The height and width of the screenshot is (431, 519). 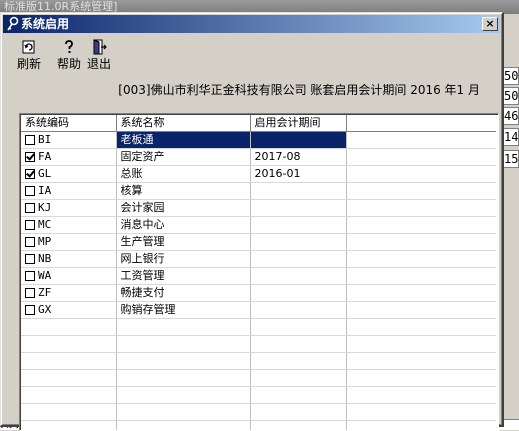 I want to click on close-button: ×, so click(x=490, y=24).